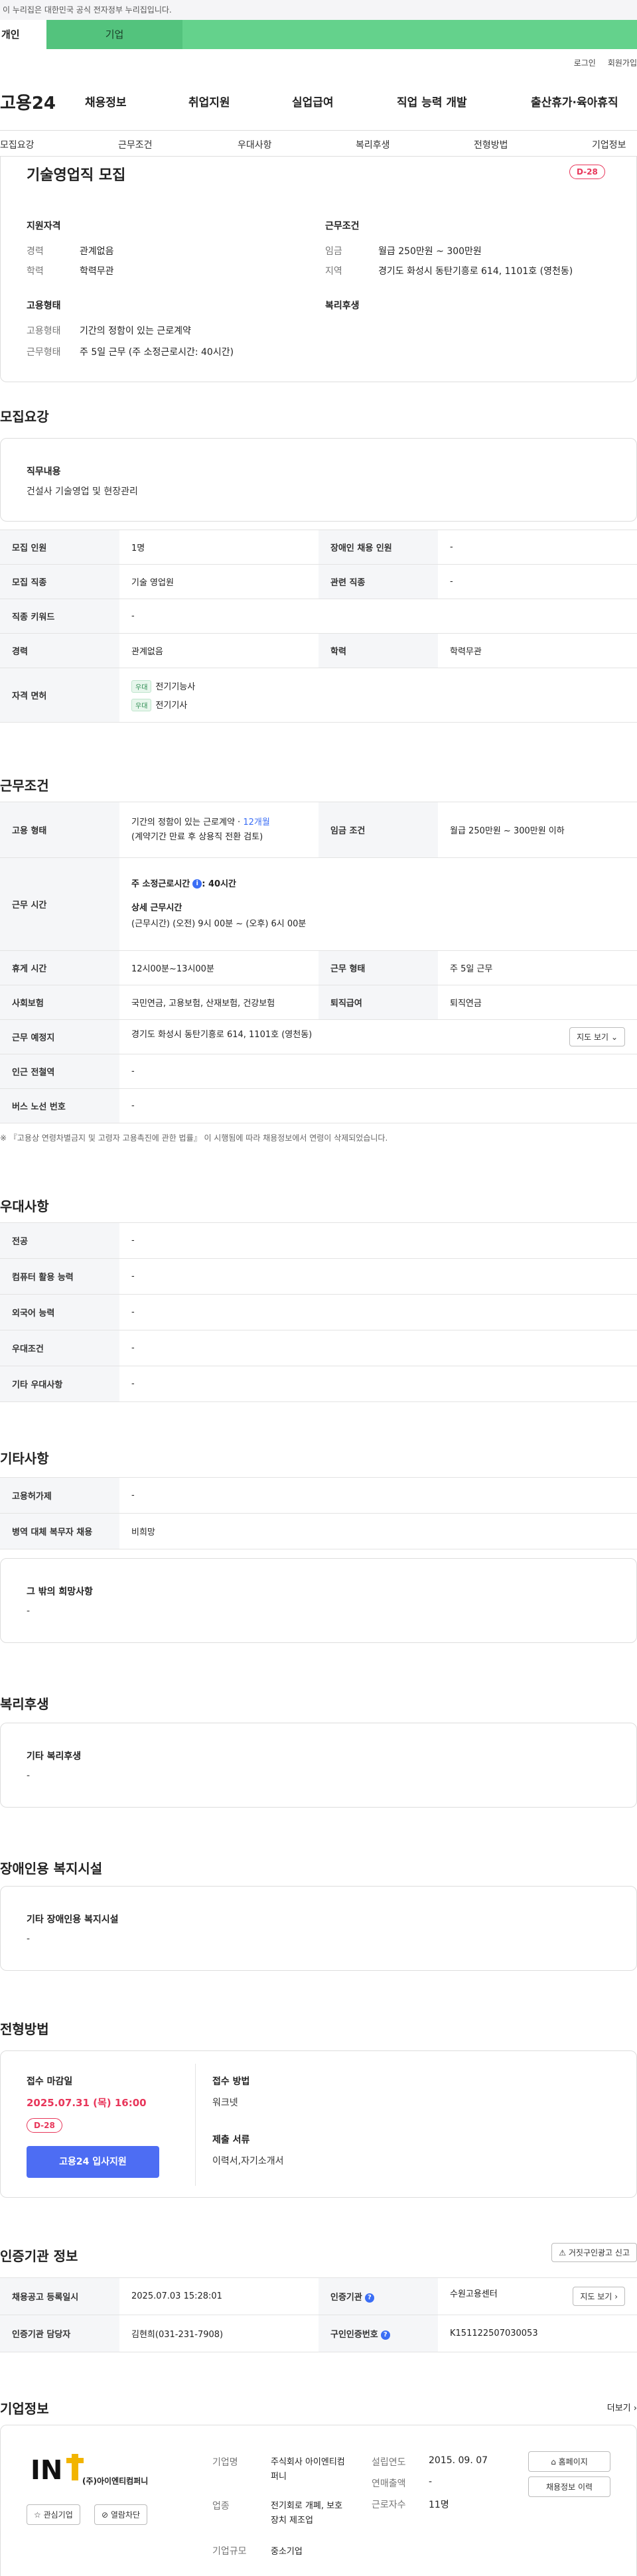  I want to click on emp-label: 고용 형태, so click(60, 830).